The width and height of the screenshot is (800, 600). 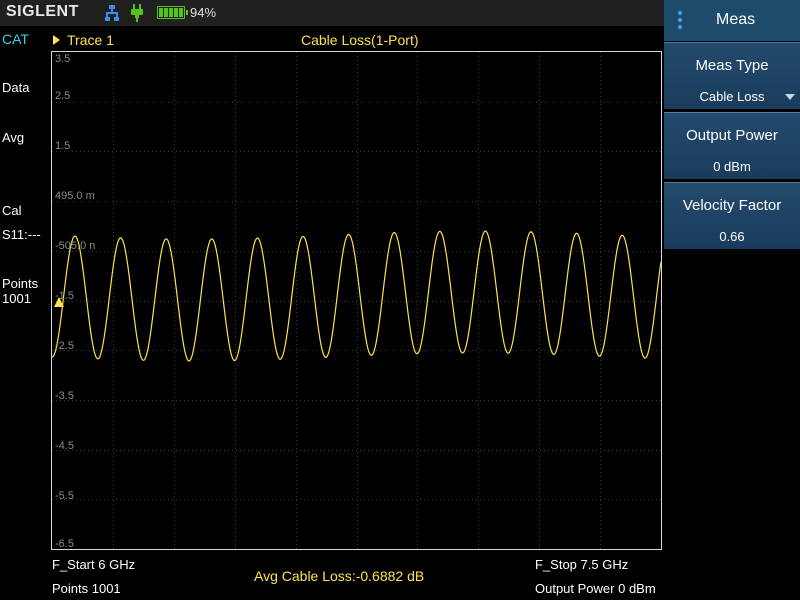 I want to click on velocity-factor-button: Velocity Factor 0.66, so click(x=732, y=215).